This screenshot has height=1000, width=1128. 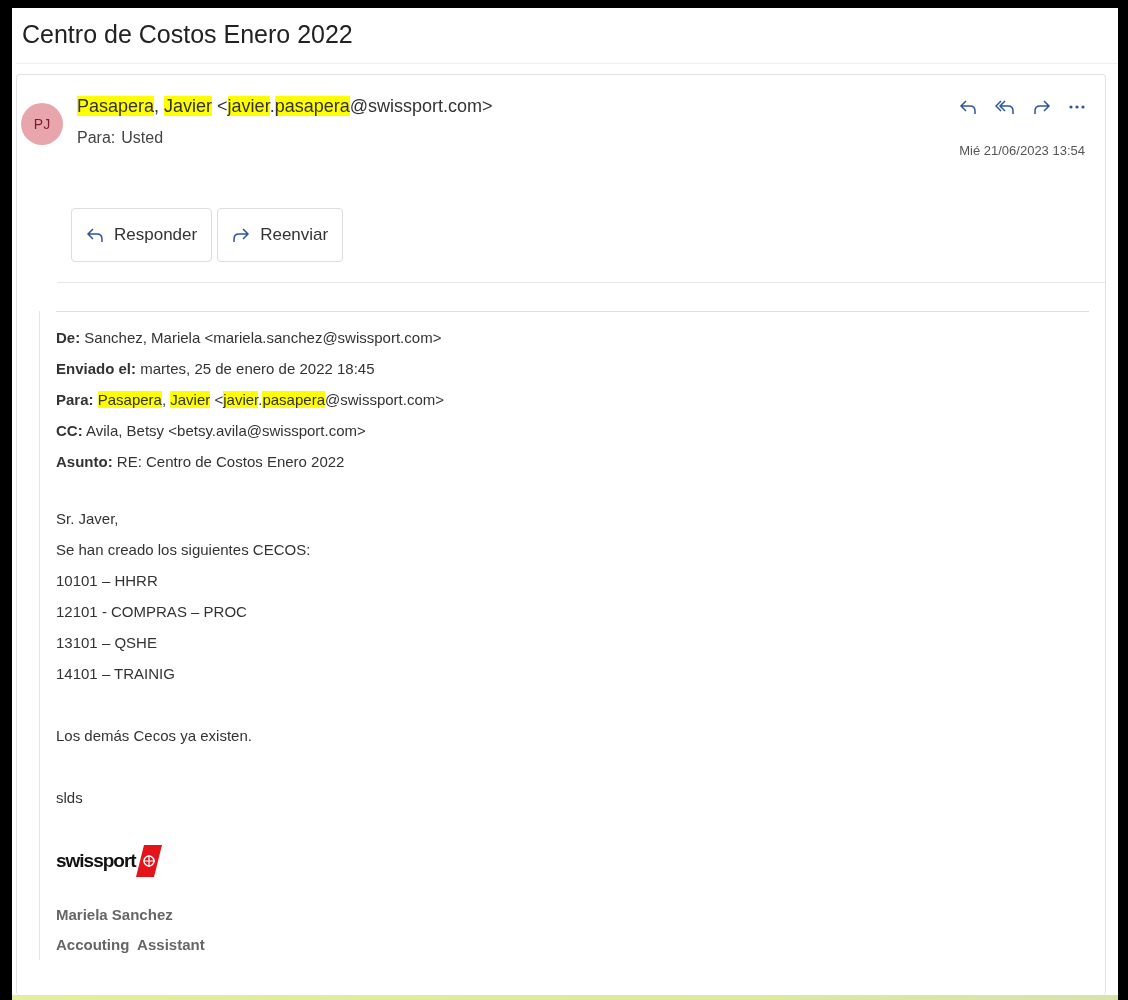 I want to click on header-line: Enviado el: martes, 25 de enero de 2022 18:45, so click(x=216, y=369).